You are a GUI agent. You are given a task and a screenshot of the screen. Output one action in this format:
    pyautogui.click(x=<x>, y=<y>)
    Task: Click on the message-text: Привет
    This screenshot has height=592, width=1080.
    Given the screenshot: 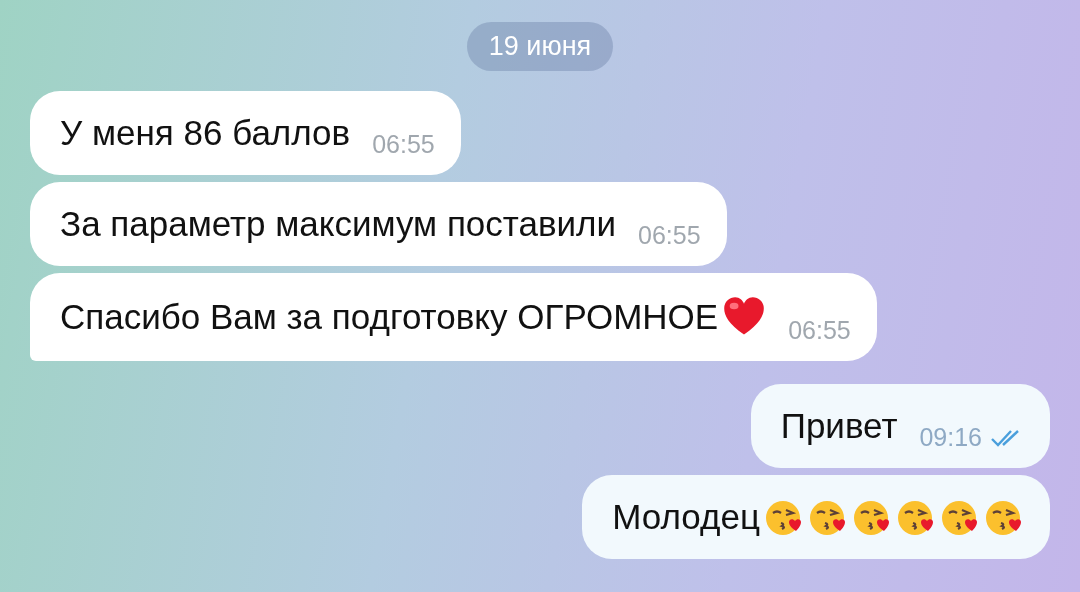 What is the action you would take?
    pyautogui.click(x=839, y=426)
    